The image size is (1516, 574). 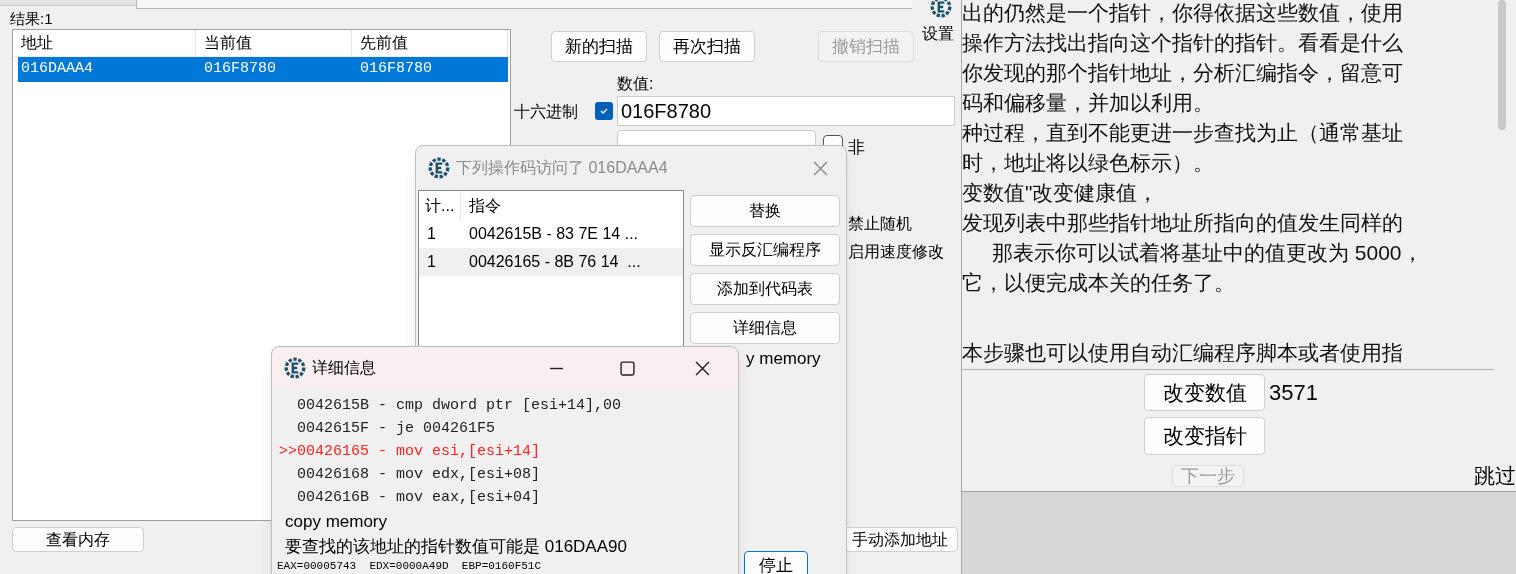 I want to click on hex-label: 十六进制, so click(x=546, y=112).